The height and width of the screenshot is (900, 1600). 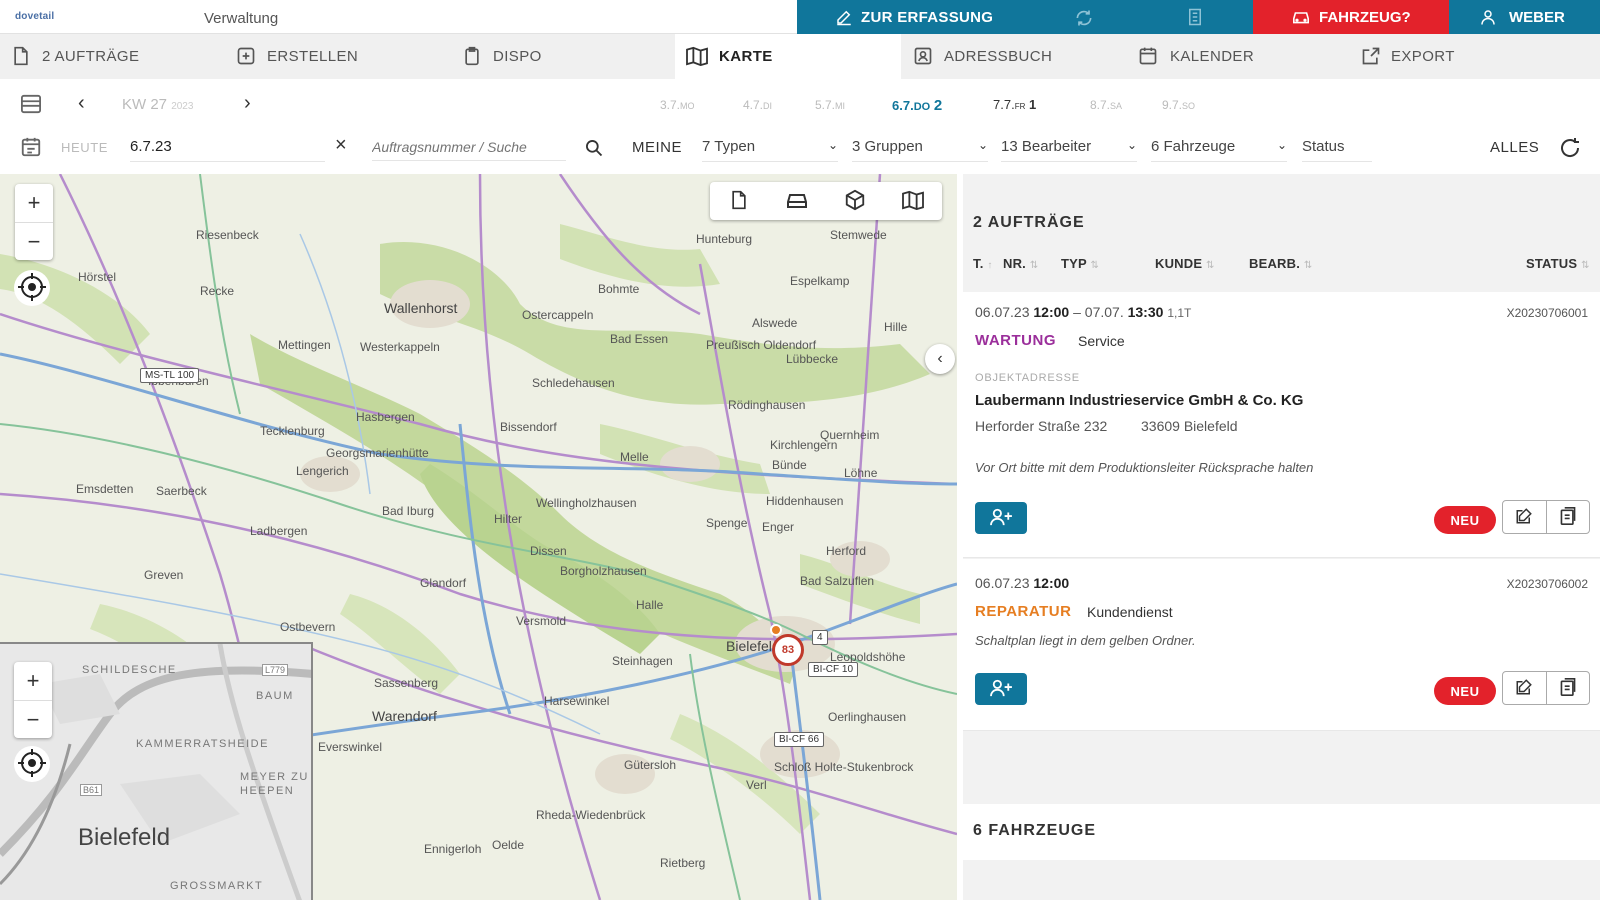 I want to click on map-label: Lengerich, so click(x=322, y=471).